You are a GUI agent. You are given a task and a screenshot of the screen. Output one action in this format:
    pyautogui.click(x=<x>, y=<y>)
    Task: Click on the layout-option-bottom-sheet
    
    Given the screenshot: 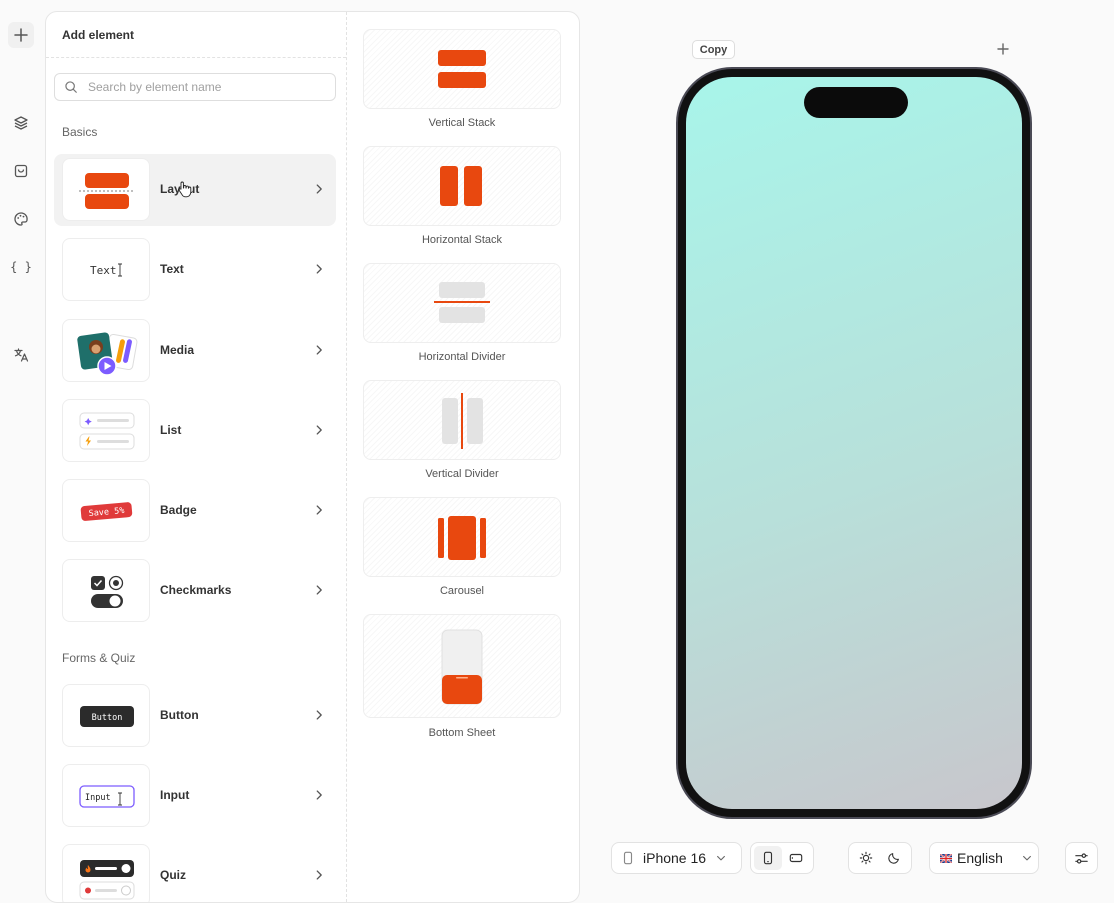 What is the action you would take?
    pyautogui.click(x=462, y=666)
    